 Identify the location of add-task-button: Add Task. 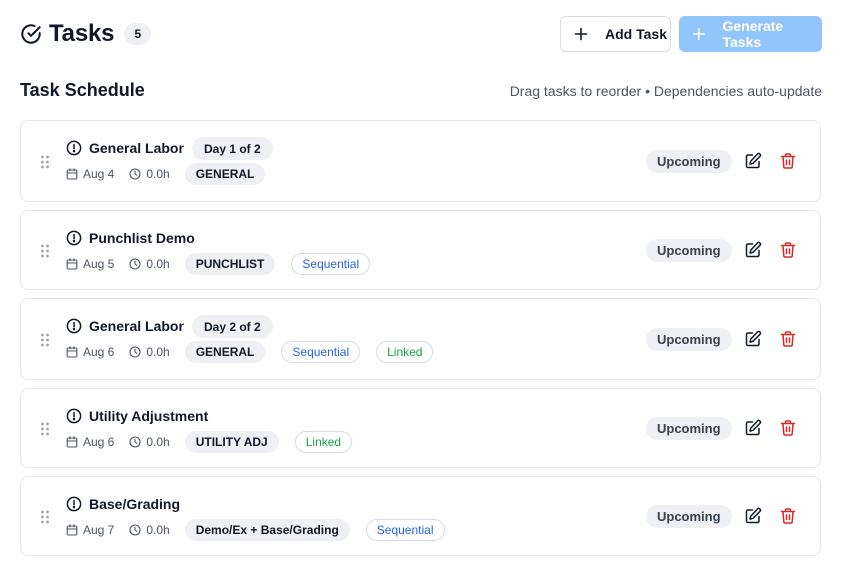
(615, 34).